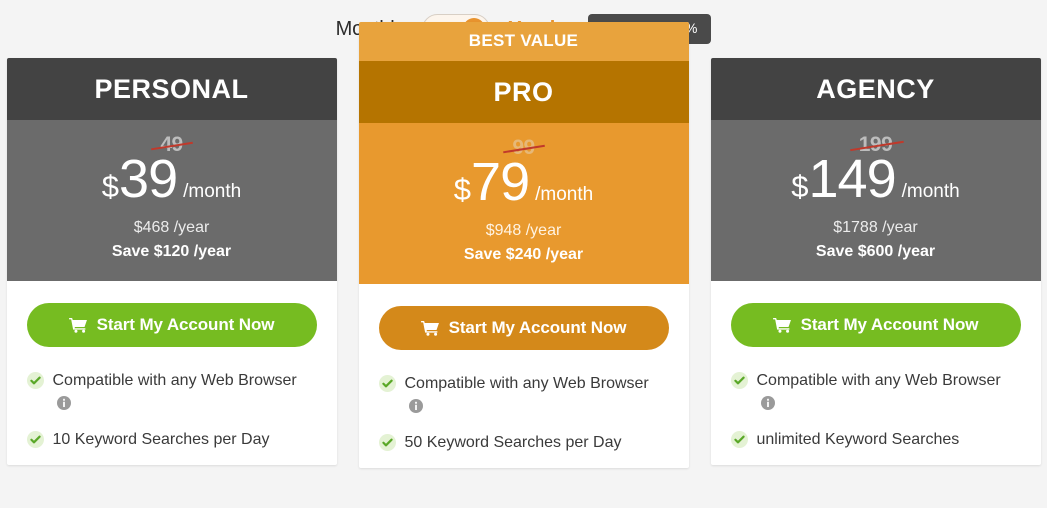  I want to click on feature-item: unlimited Keyword Searches, so click(875, 439).